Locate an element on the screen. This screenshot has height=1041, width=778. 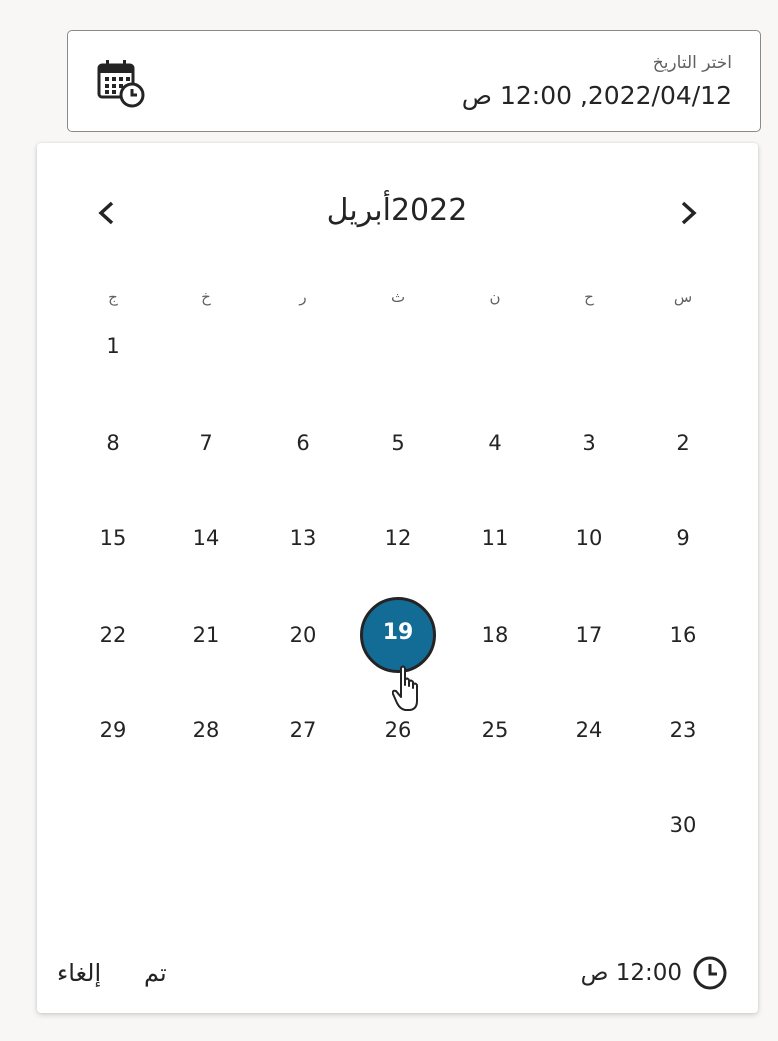
calendar-day: 8 is located at coordinates (113, 443).